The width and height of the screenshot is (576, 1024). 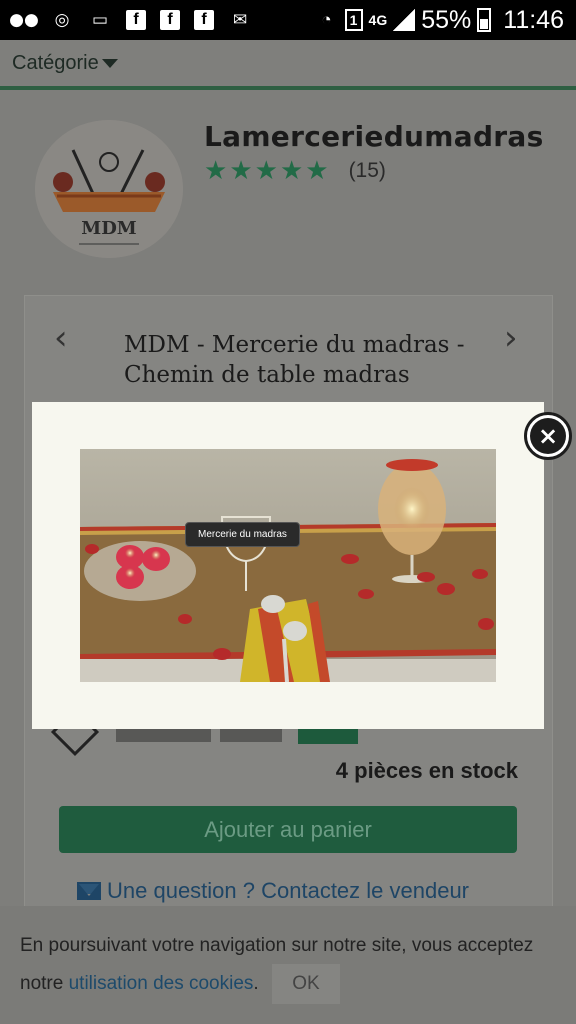 What do you see at coordinates (374, 136) in the screenshot?
I see `shop-name: Lamerceriedumadras` at bounding box center [374, 136].